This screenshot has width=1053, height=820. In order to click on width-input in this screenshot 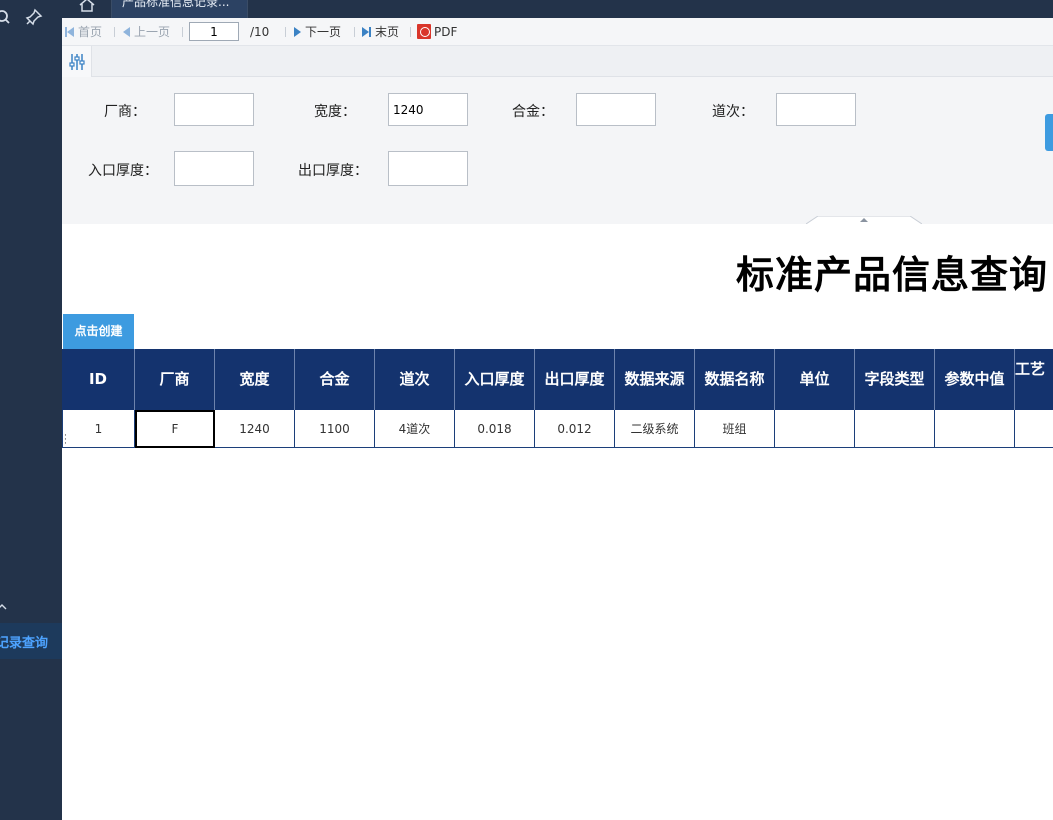, I will do `click(428, 109)`.